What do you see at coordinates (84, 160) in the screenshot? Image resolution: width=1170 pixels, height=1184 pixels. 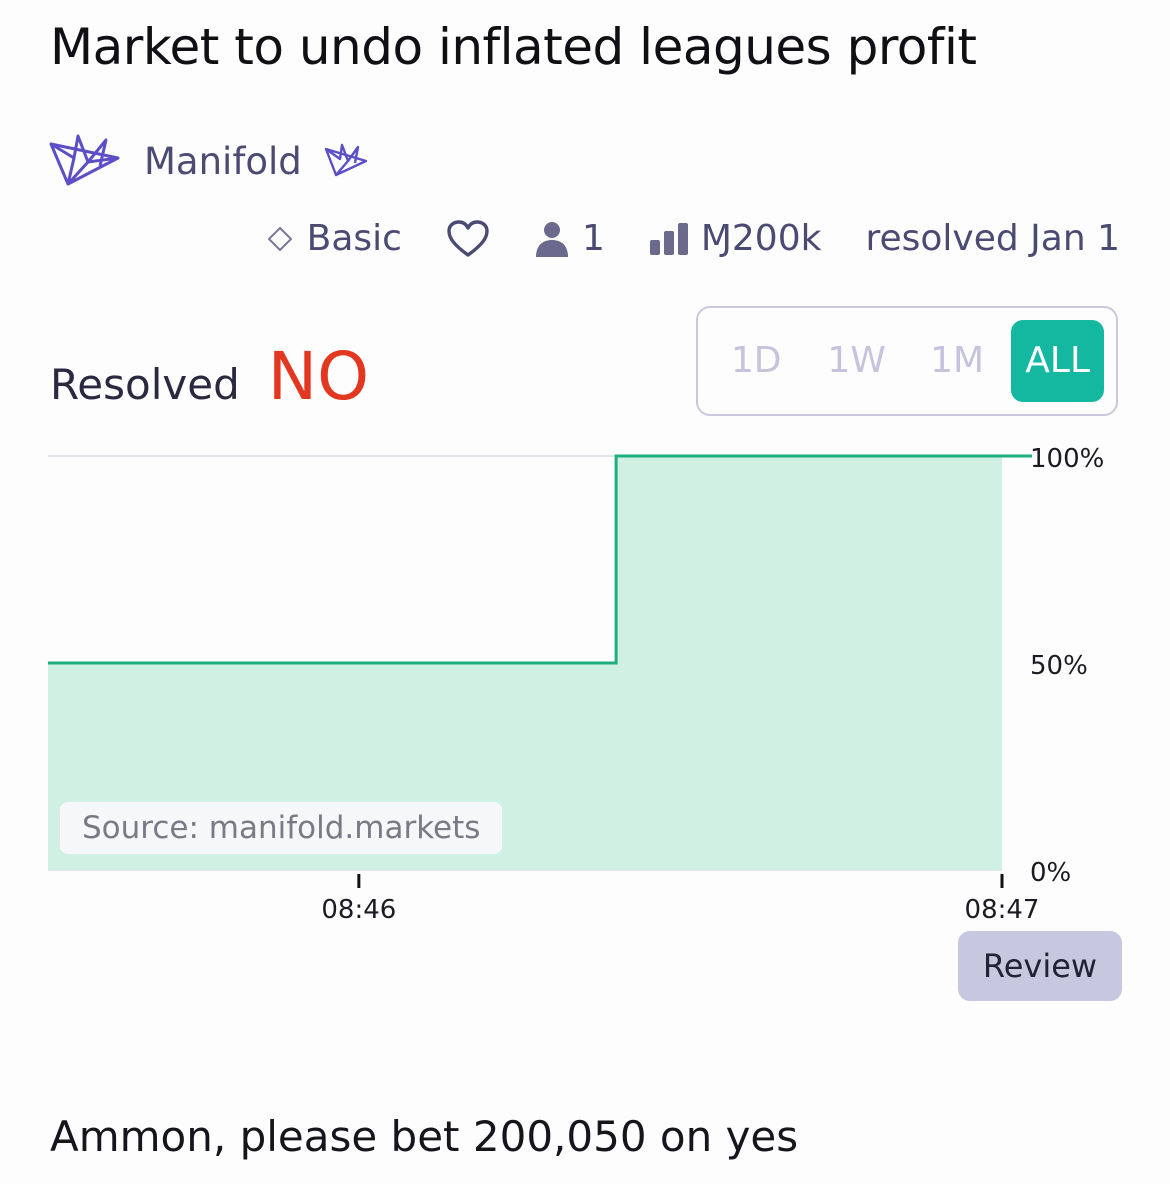 I see `manifold-logo-icon` at bounding box center [84, 160].